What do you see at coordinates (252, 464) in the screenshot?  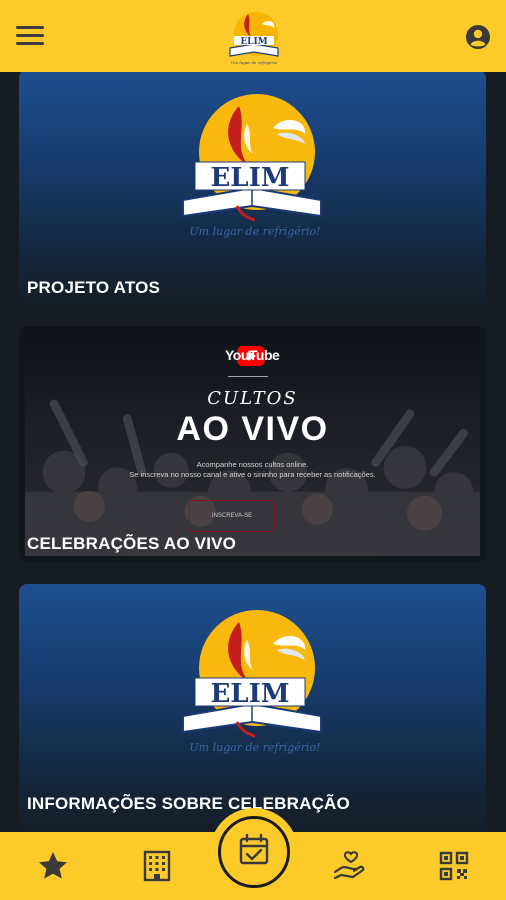 I see `banner-description-line: Acompanhe nossos cultos online.` at bounding box center [252, 464].